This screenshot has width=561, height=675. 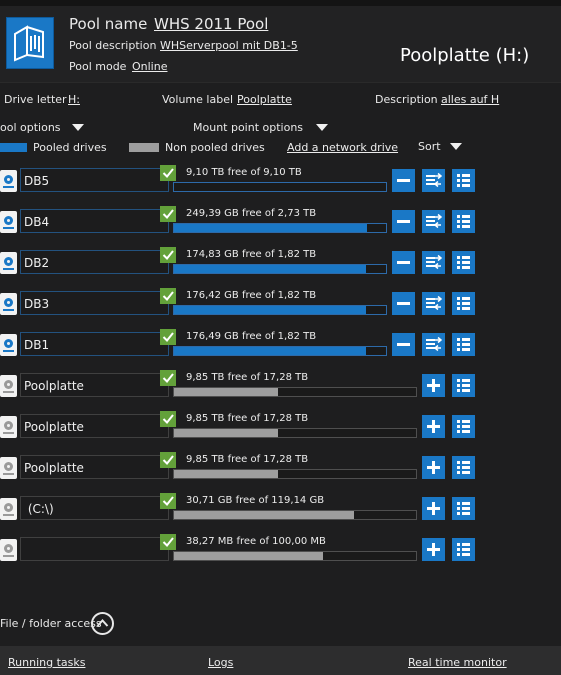 What do you see at coordinates (220, 662) in the screenshot?
I see `logs-link: Logs` at bounding box center [220, 662].